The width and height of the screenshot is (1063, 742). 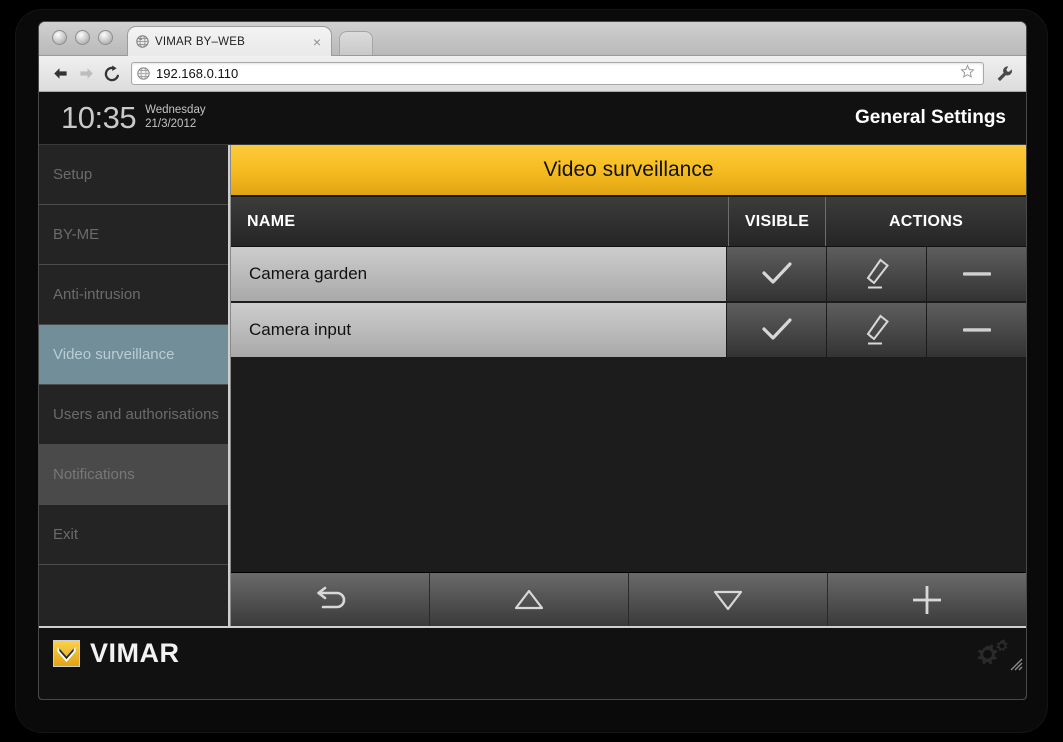 I want to click on sidebar-filler, so click(x=133, y=595).